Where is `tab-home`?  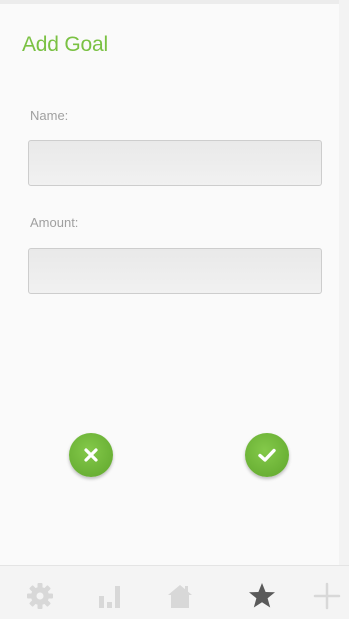 tab-home is located at coordinates (180, 596).